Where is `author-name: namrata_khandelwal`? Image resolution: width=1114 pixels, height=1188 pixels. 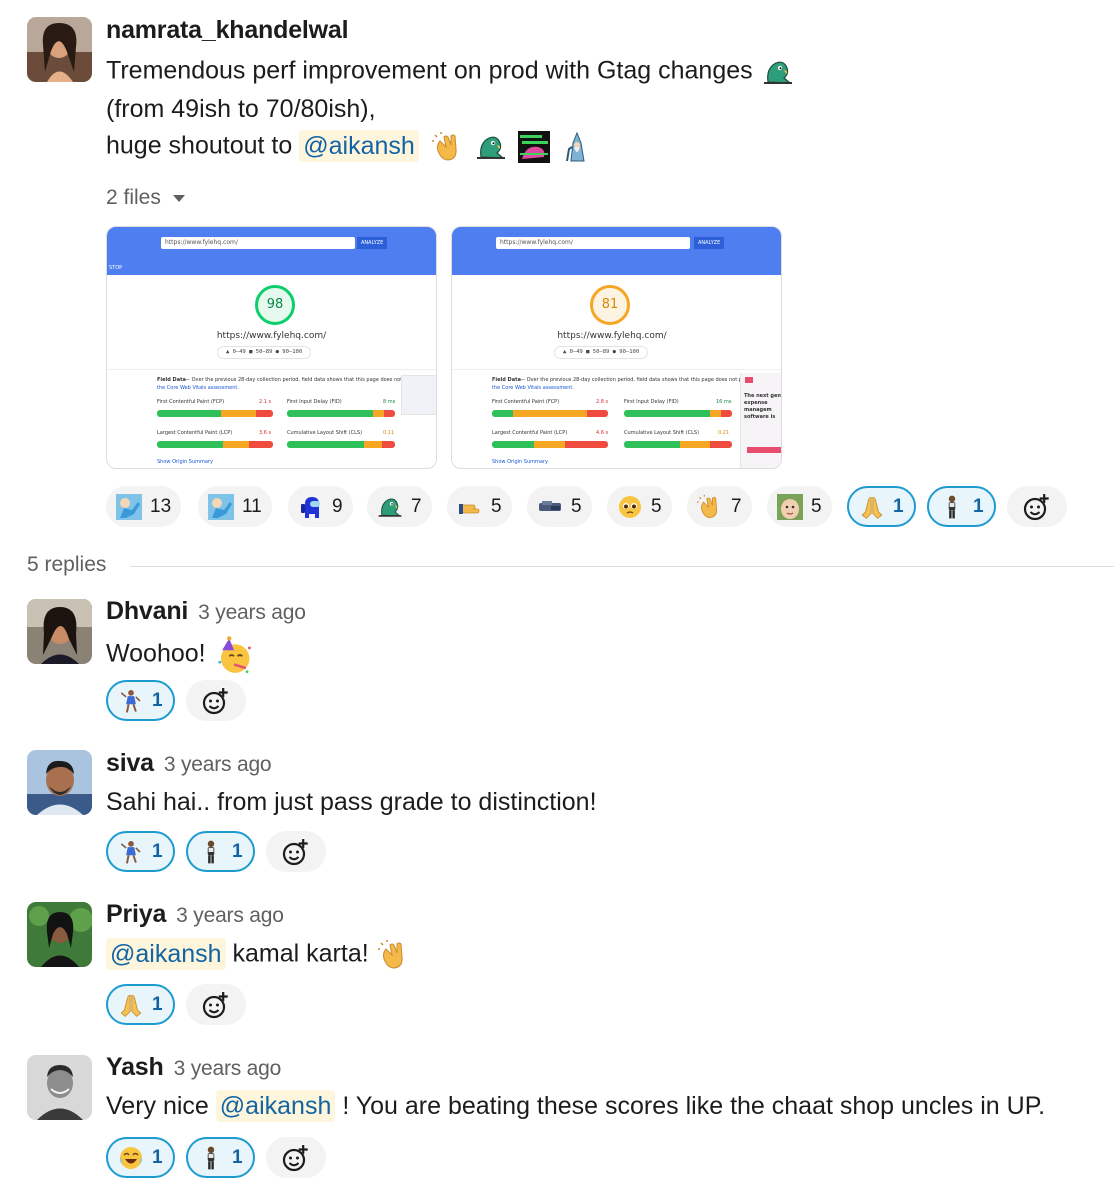 author-name: namrata_khandelwal is located at coordinates (227, 30).